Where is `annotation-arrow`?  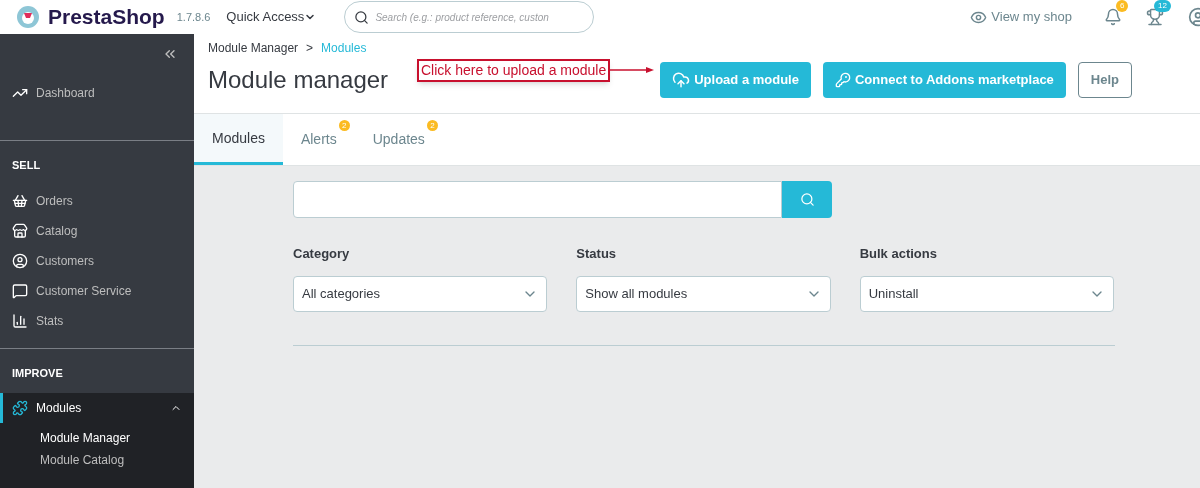 annotation-arrow is located at coordinates (632, 70).